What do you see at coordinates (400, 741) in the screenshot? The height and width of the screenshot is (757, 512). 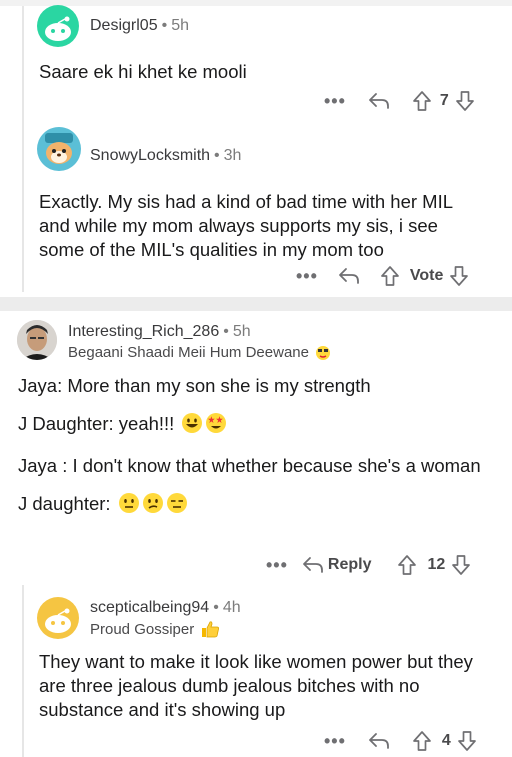 I see `comment-actions: ••• 4` at bounding box center [400, 741].